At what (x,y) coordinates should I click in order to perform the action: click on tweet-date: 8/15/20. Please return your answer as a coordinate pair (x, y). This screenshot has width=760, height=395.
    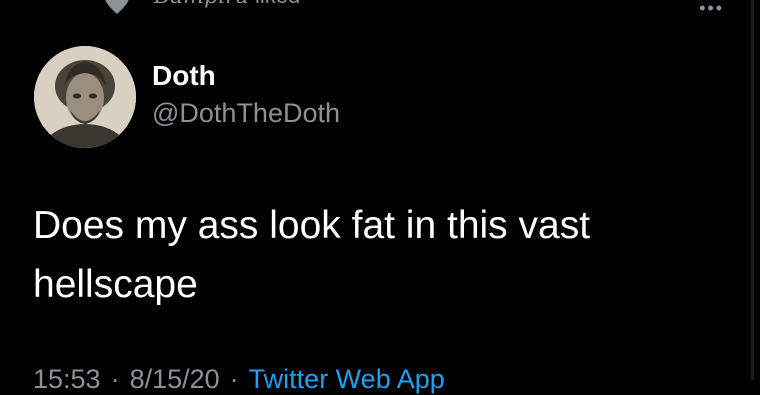
    Looking at the image, I should click on (175, 379).